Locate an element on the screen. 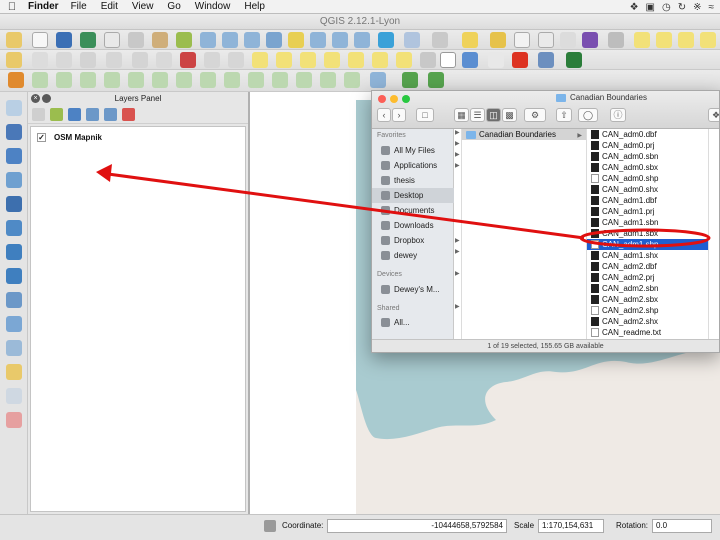 This screenshot has height=540, width=720. action-icon is located at coordinates (440, 40).